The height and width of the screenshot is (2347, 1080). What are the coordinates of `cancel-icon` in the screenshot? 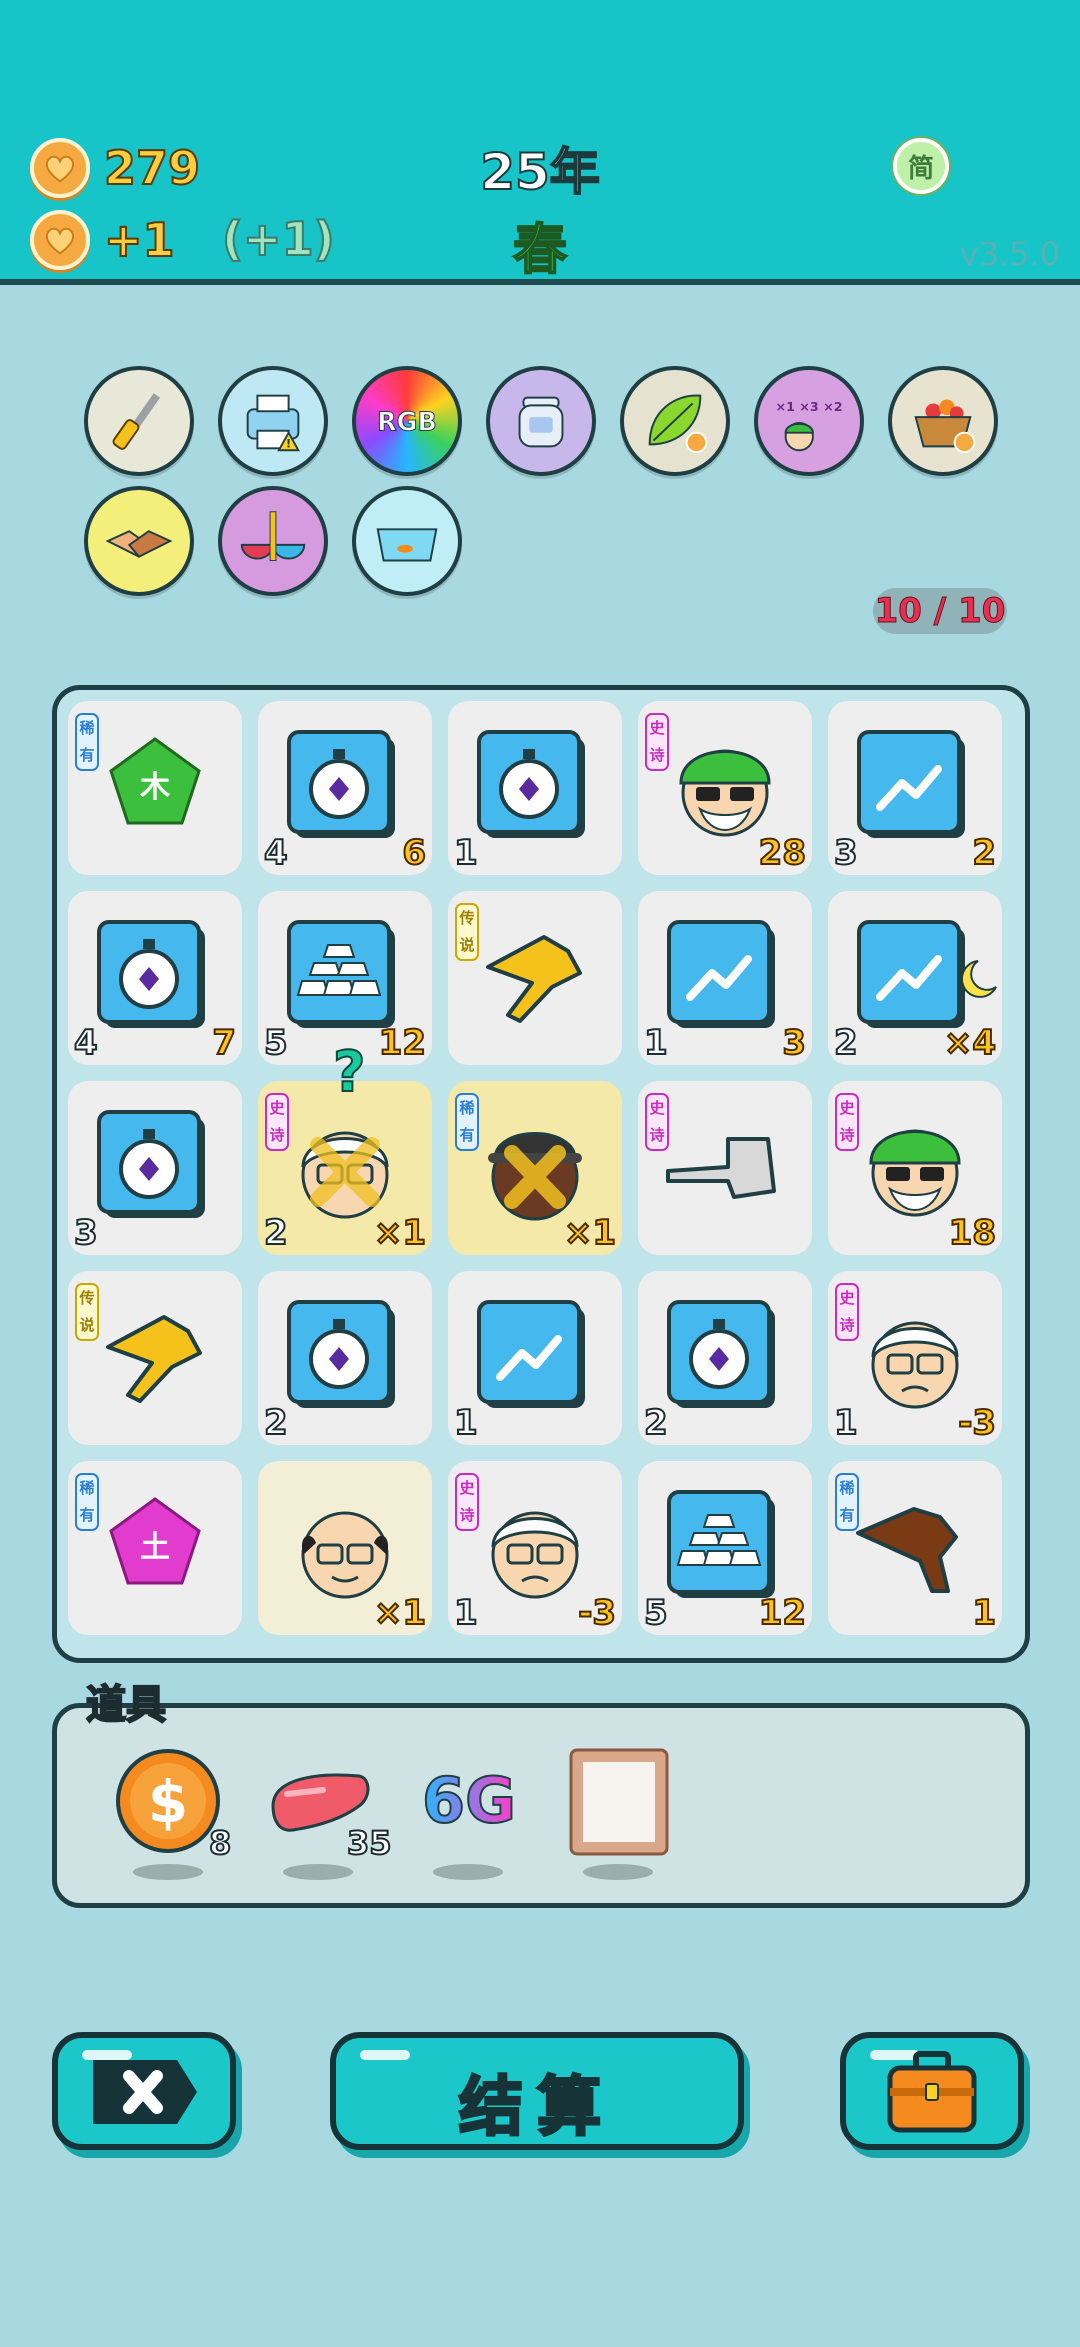 It's located at (145, 2092).